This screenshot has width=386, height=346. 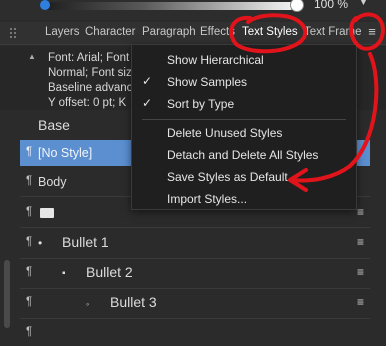 I want to click on style-row-bullet-3: ¶ ◦ Bullet 3 ≡, so click(x=195, y=303).